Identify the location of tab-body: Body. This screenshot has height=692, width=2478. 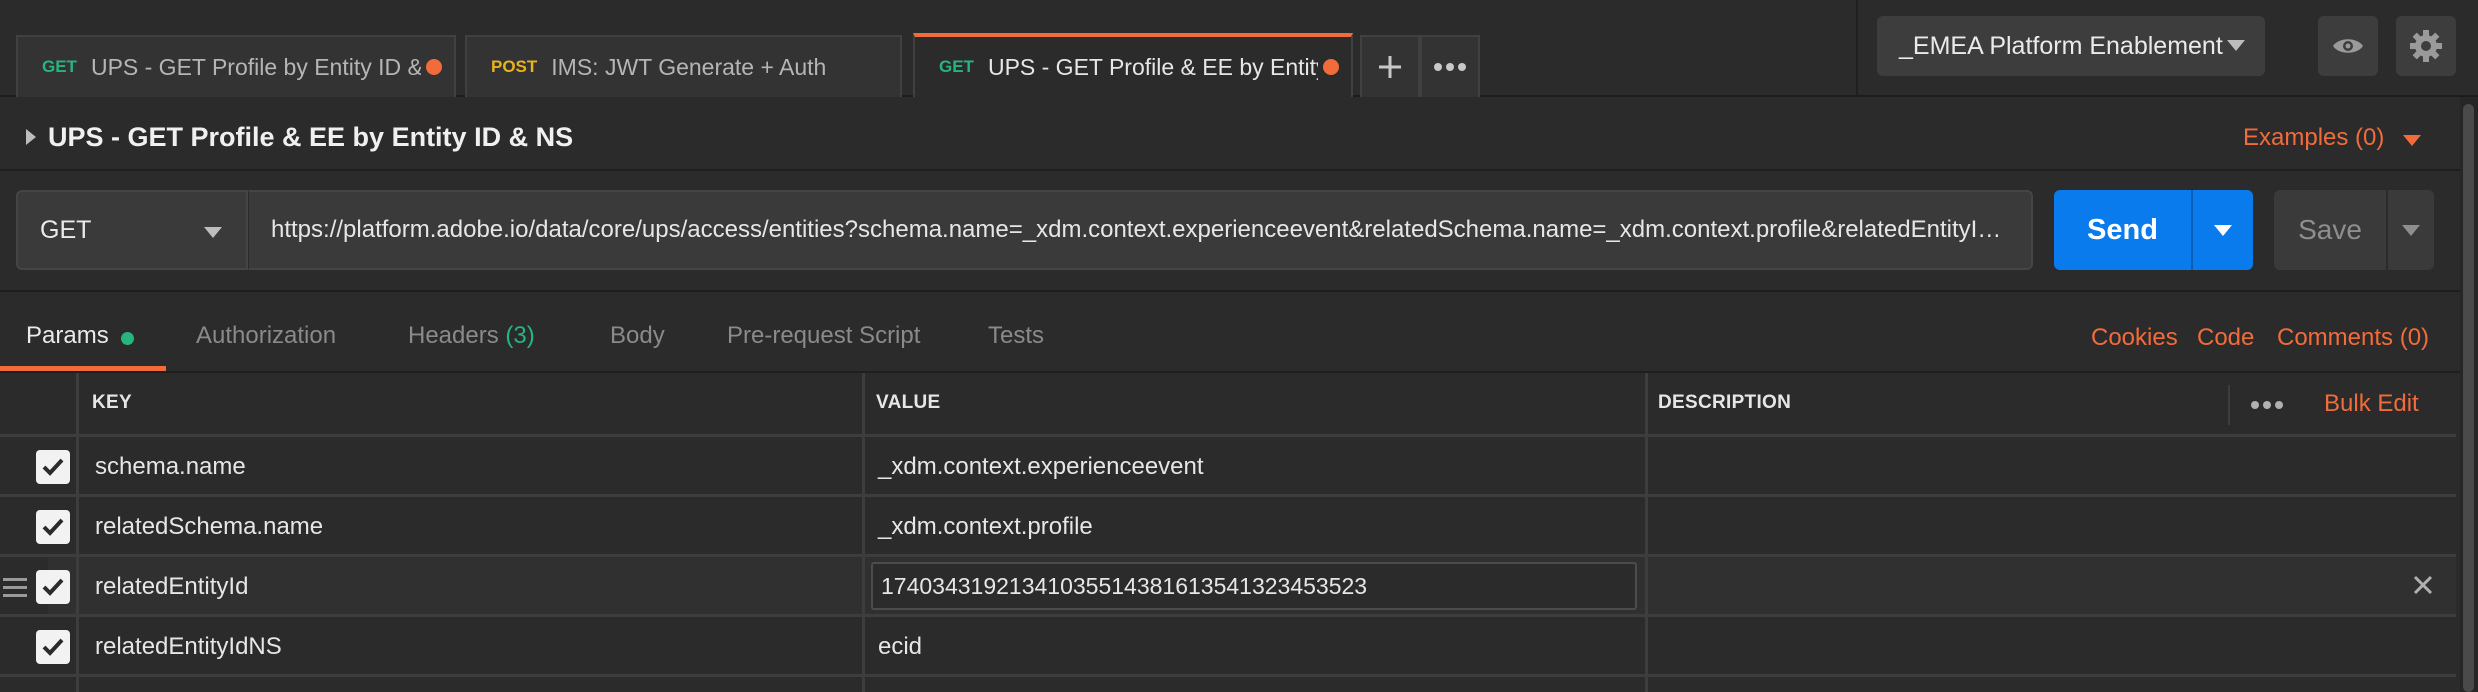
(637, 336).